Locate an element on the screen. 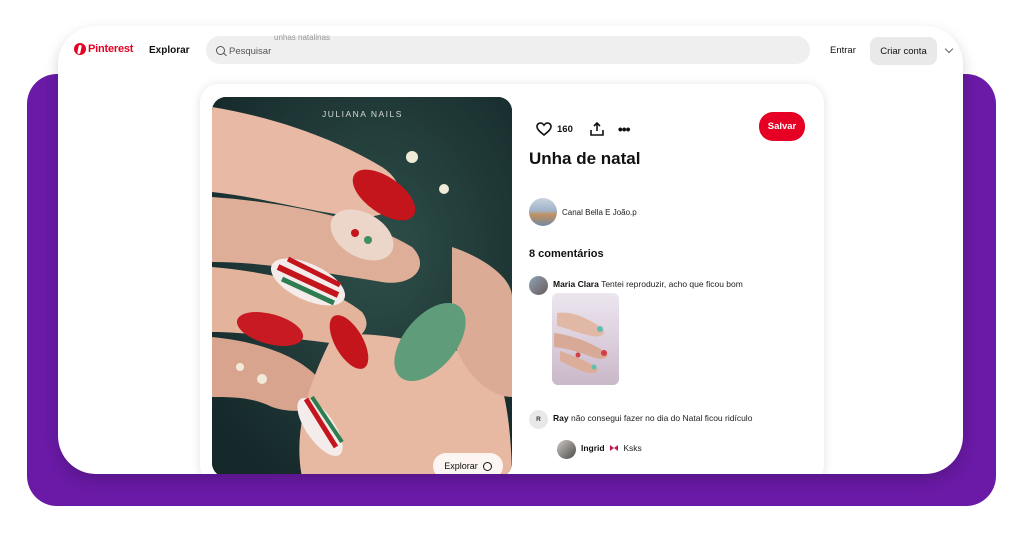 The height and width of the screenshot is (536, 1024). pinterest-logo: Pinterest is located at coordinates (103, 49).